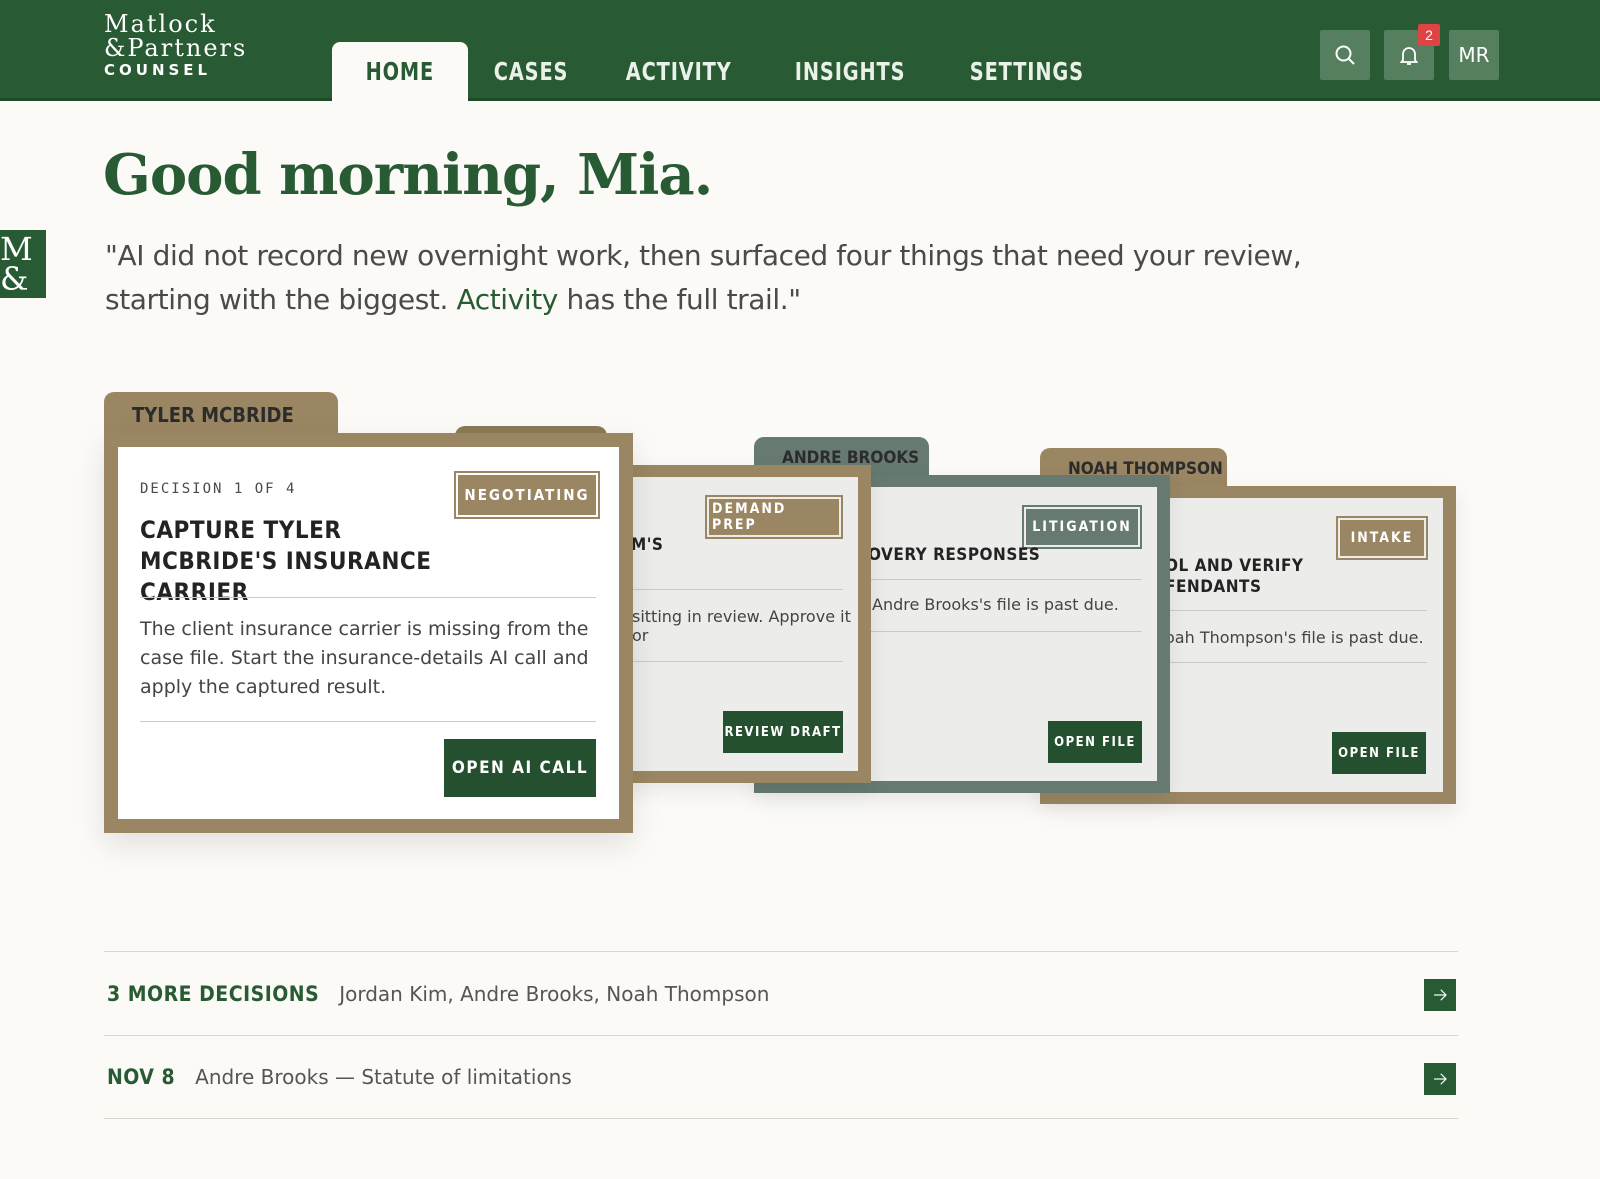  What do you see at coordinates (1409, 56) in the screenshot?
I see `bell-icon` at bounding box center [1409, 56].